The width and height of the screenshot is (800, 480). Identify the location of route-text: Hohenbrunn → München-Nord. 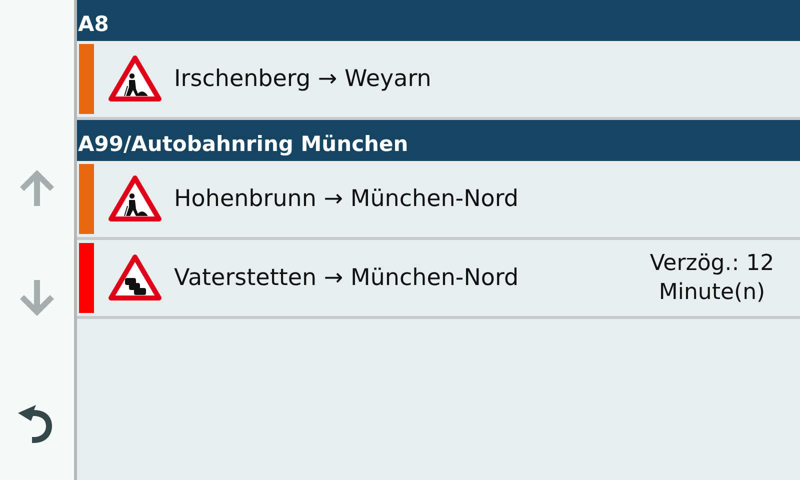
(347, 199).